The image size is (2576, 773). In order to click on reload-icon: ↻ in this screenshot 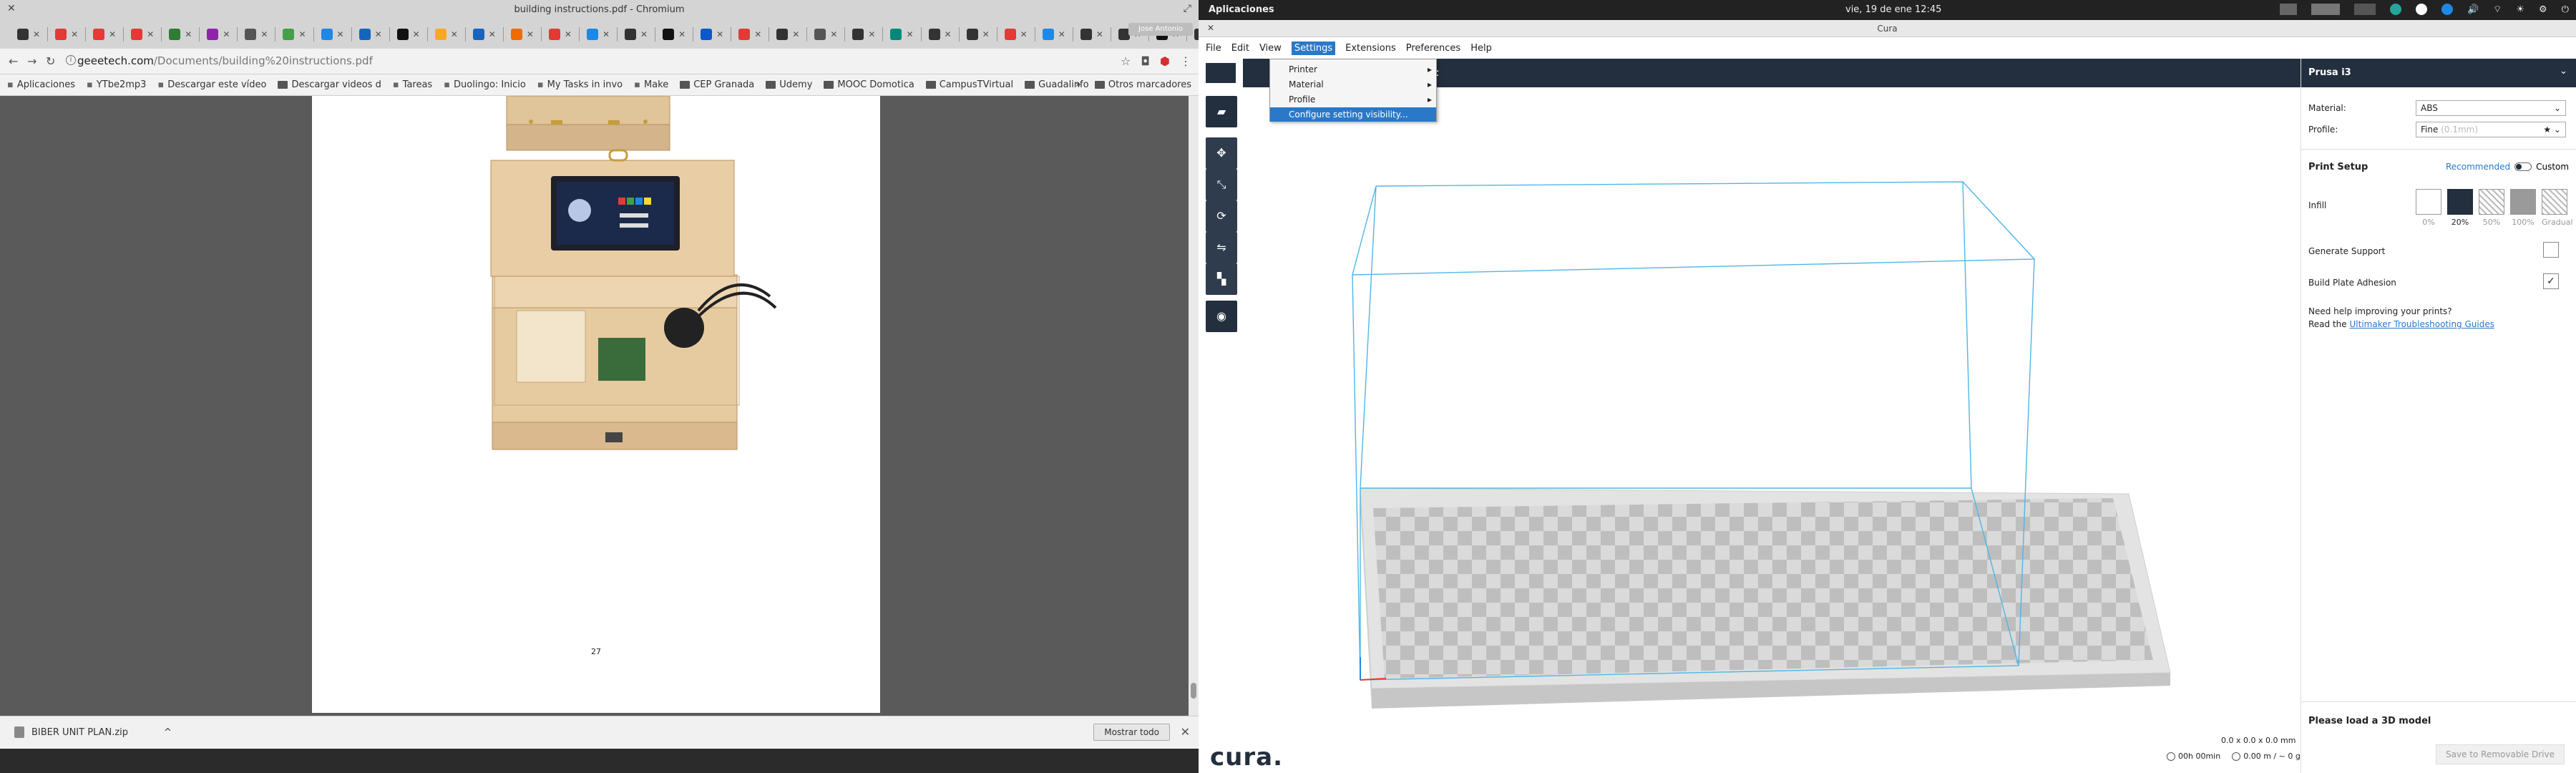, I will do `click(50, 61)`.